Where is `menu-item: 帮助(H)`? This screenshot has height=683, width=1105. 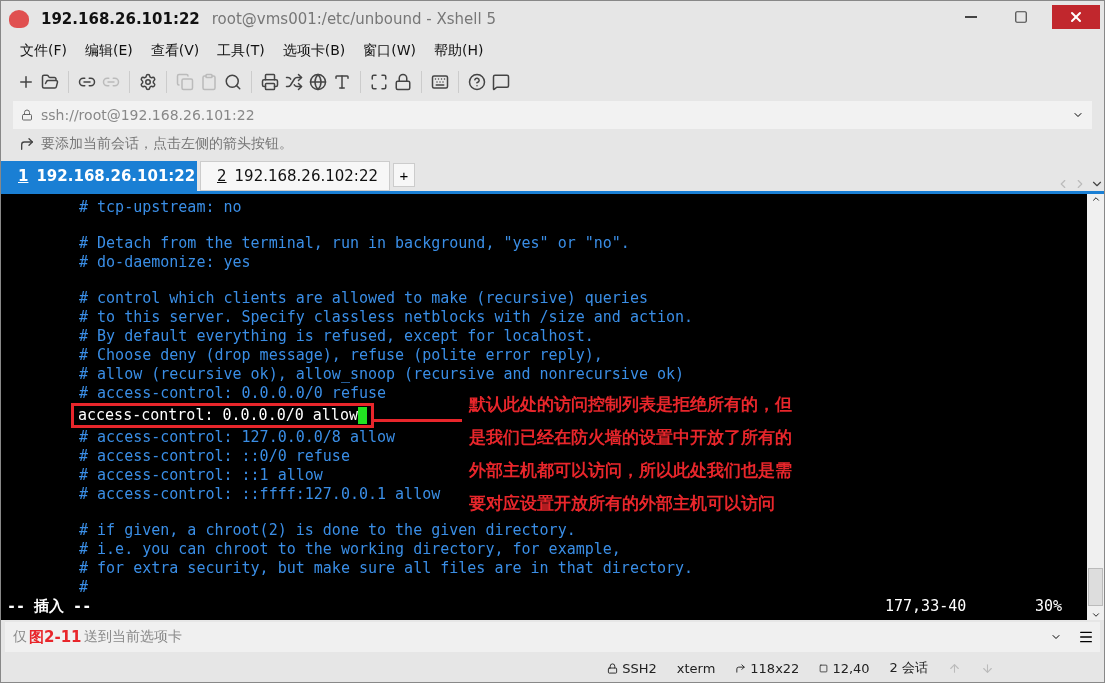
menu-item: 帮助(H) is located at coordinates (459, 51).